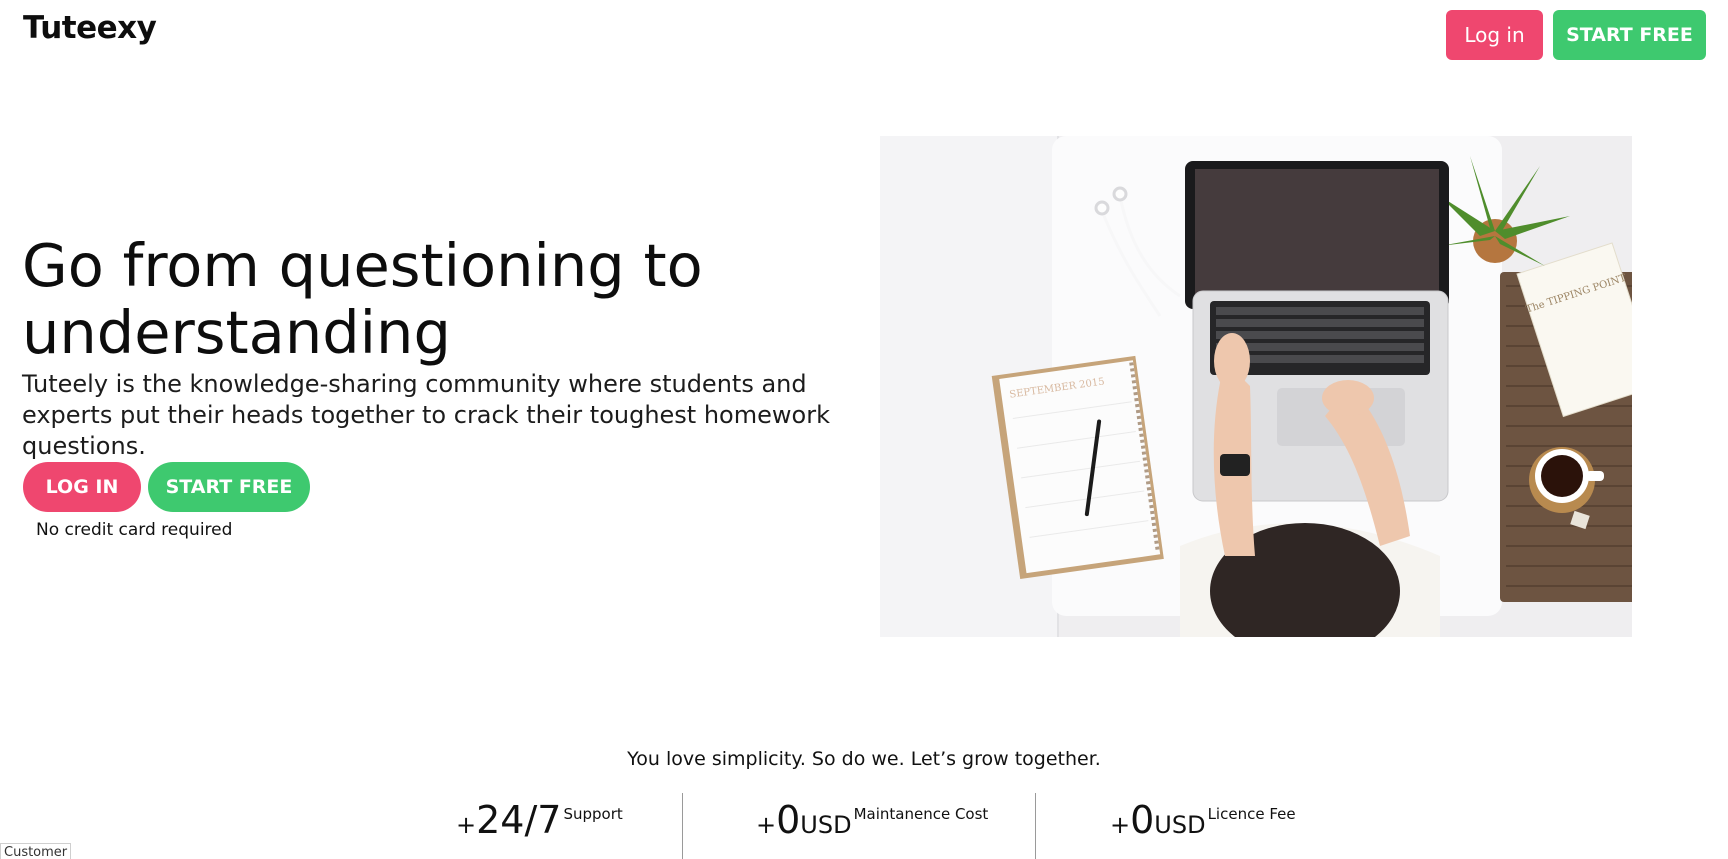 This screenshot has height=859, width=1728. I want to click on stat-licence-fee: + 0 USD Licence Fee, so click(1203, 820).